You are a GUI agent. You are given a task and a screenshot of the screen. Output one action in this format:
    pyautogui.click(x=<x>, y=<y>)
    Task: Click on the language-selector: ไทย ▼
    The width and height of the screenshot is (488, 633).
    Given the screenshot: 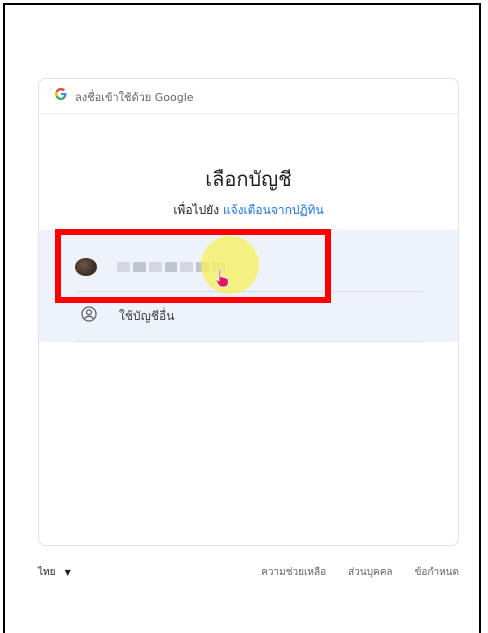 What is the action you would take?
    pyautogui.click(x=54, y=572)
    